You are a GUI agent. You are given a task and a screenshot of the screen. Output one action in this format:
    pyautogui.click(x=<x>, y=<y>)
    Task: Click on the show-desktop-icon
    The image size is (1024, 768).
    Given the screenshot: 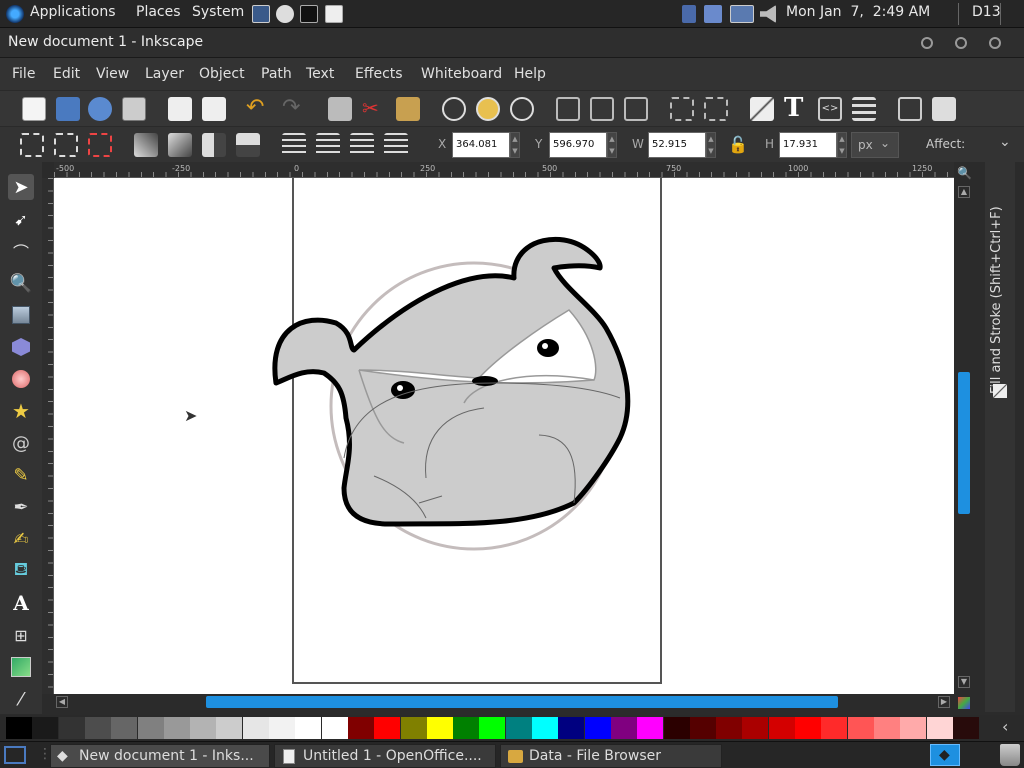 What is the action you would take?
    pyautogui.click(x=15, y=755)
    